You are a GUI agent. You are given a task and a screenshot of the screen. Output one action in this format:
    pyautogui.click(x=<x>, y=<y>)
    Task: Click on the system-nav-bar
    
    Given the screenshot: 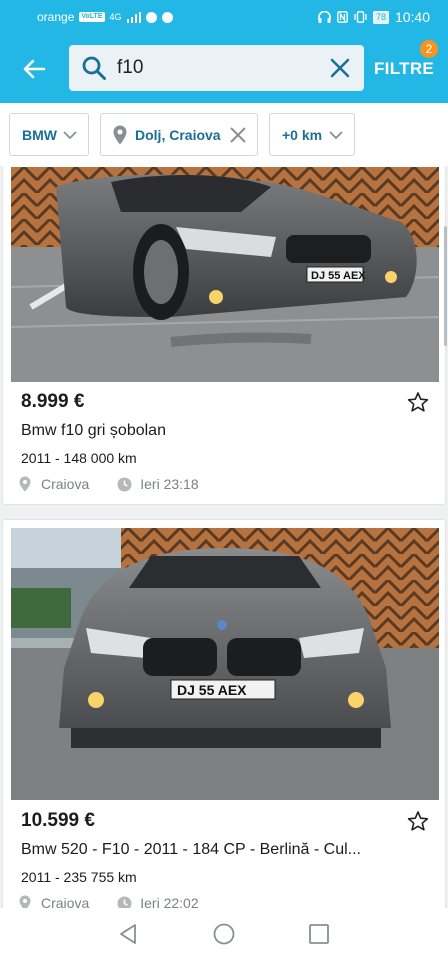 What is the action you would take?
    pyautogui.click(x=224, y=934)
    